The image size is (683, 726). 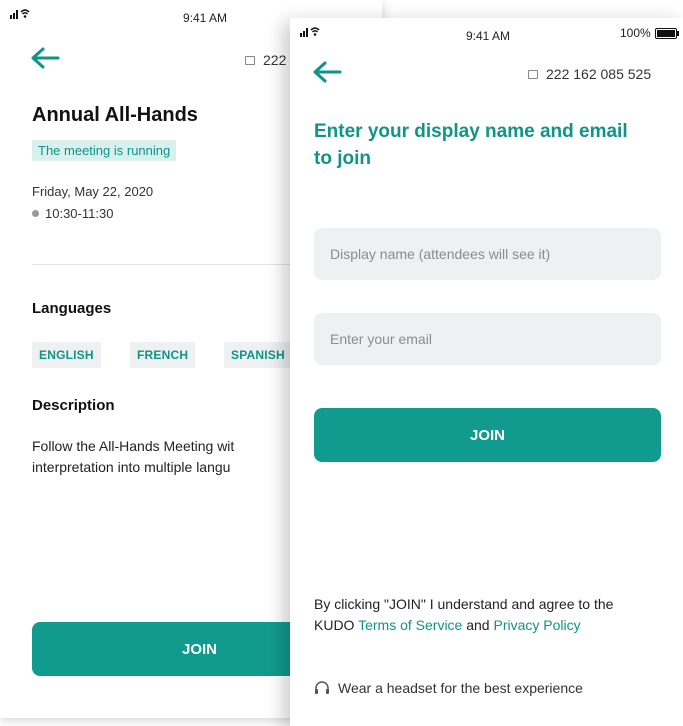 I want to click on meeting-title: Annual All-Hands, so click(x=115, y=115).